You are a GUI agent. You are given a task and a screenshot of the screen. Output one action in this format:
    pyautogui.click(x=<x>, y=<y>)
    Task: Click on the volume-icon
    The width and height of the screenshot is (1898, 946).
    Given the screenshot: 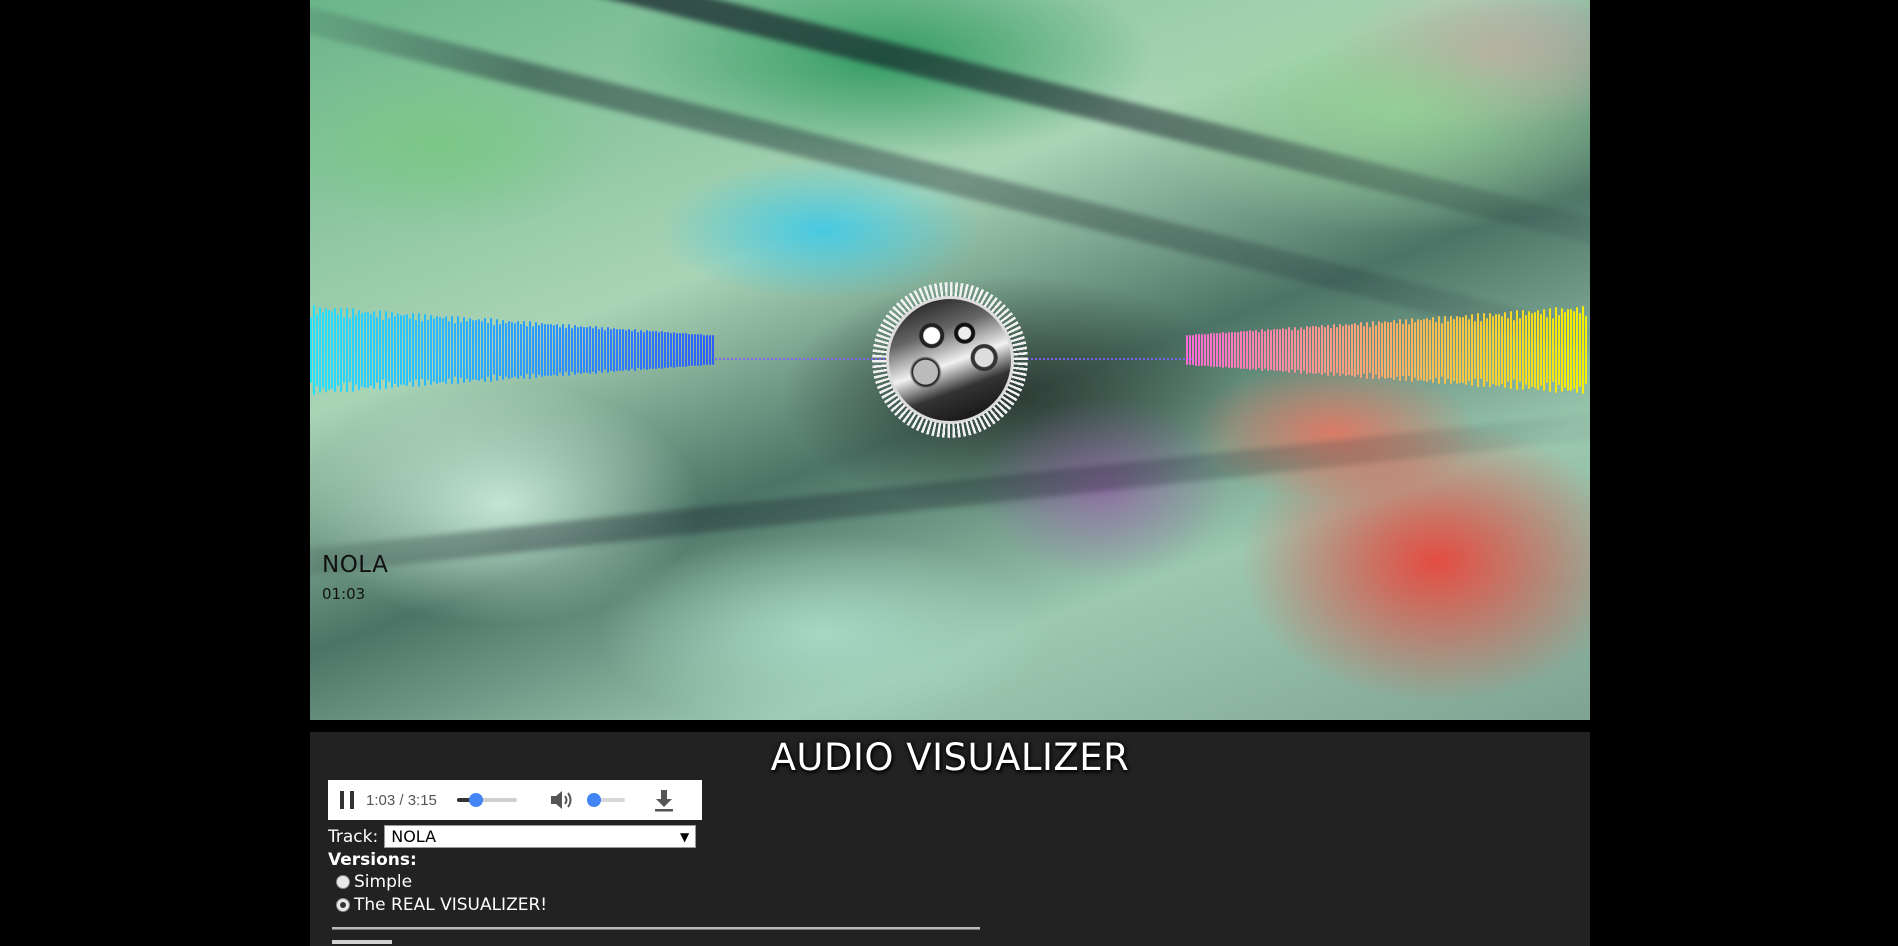 What is the action you would take?
    pyautogui.click(x=562, y=800)
    